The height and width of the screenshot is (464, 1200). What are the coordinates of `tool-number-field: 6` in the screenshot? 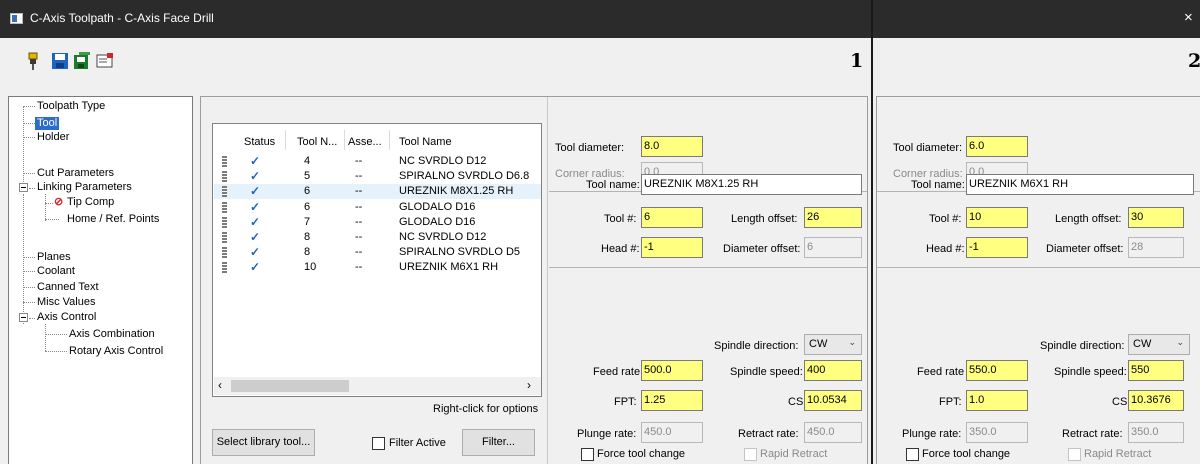 It's located at (672, 217).